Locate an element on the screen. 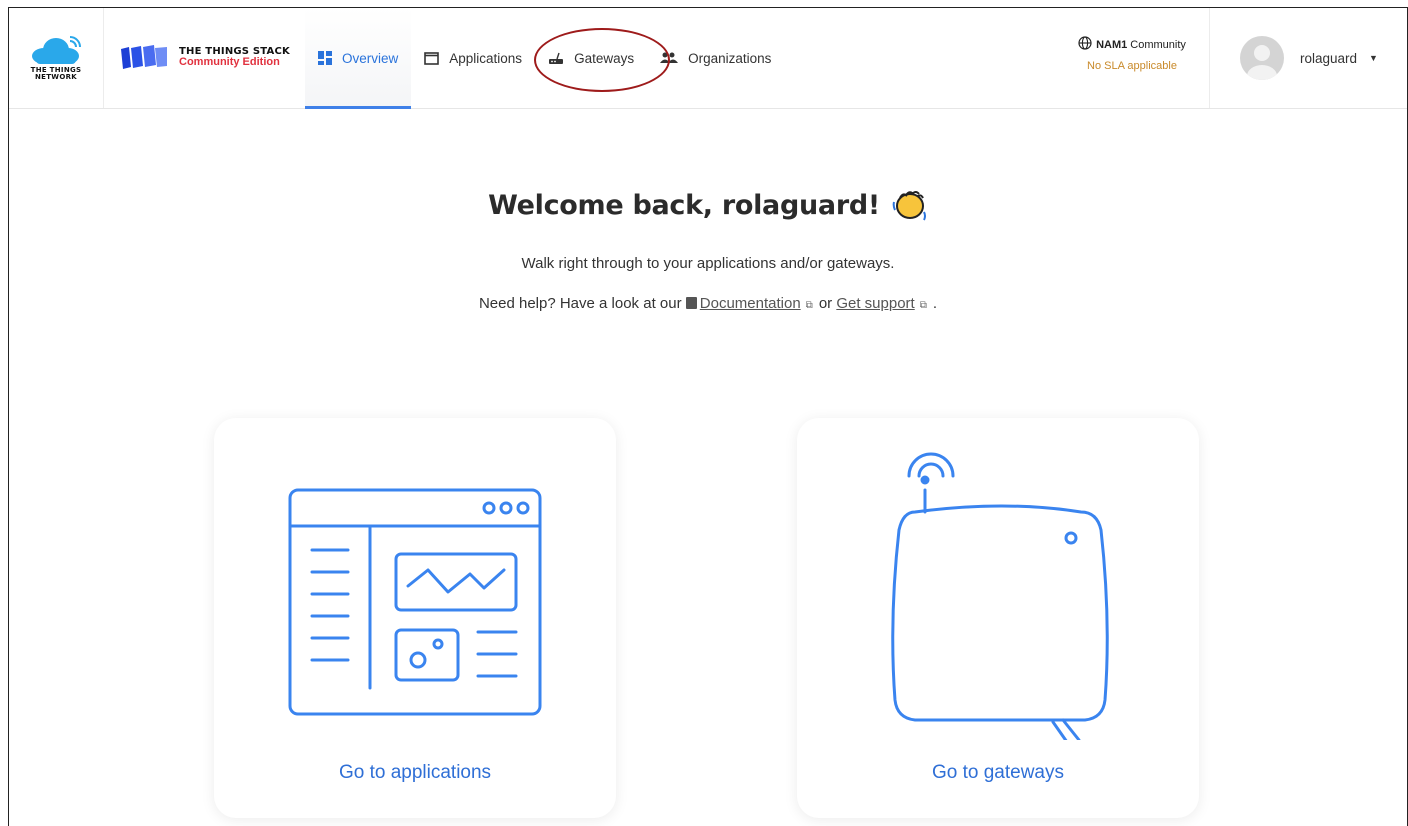 The width and height of the screenshot is (1408, 826). cluster-type: Community is located at coordinates (1158, 44).